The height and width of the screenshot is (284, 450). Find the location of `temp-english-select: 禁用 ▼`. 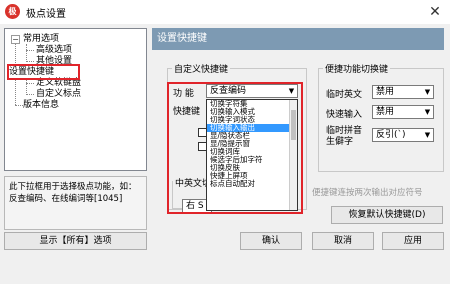

temp-english-select: 禁用 ▼ is located at coordinates (403, 92).